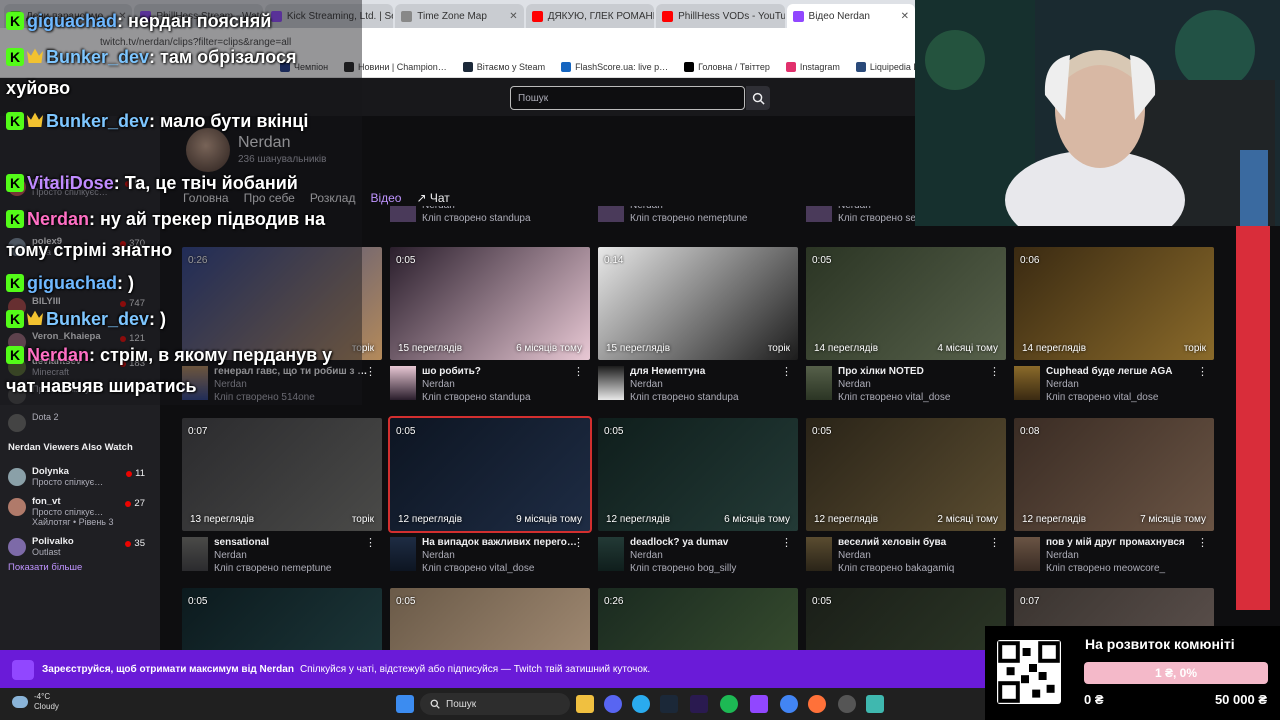 Image resolution: width=1280 pixels, height=720 pixels. What do you see at coordinates (80, 306) in the screenshot?
I see `sidebar-channel: BILYIII 747` at bounding box center [80, 306].